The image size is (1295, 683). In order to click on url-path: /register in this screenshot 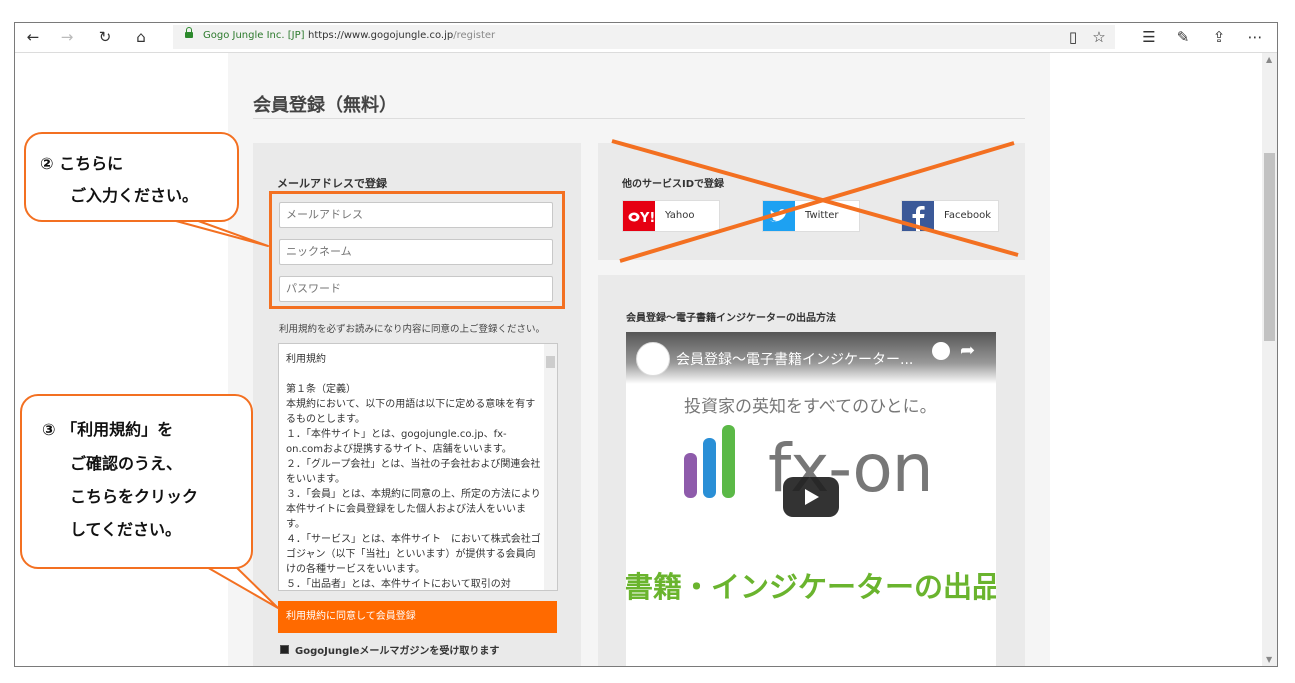, I will do `click(474, 35)`.